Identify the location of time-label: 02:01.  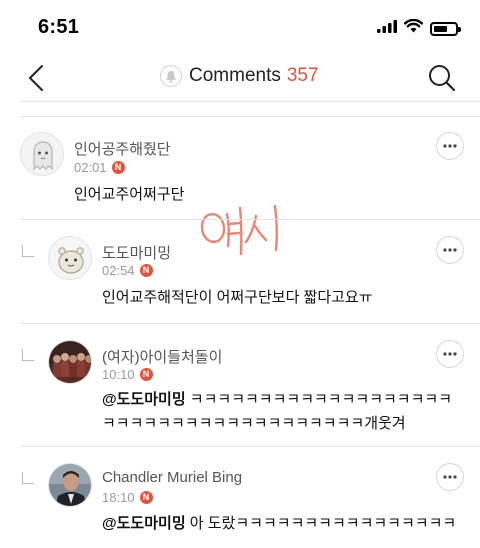
(90, 167).